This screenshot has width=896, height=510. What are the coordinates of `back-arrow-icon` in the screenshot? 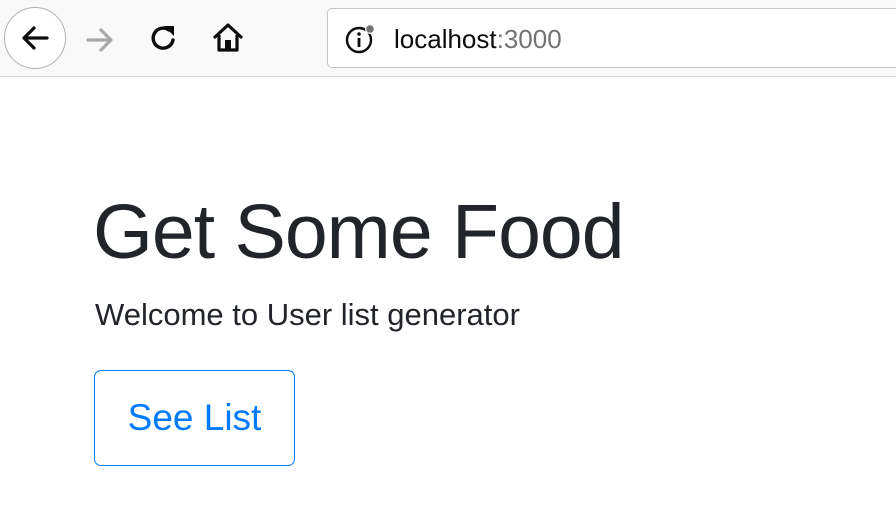 It's located at (35, 38).